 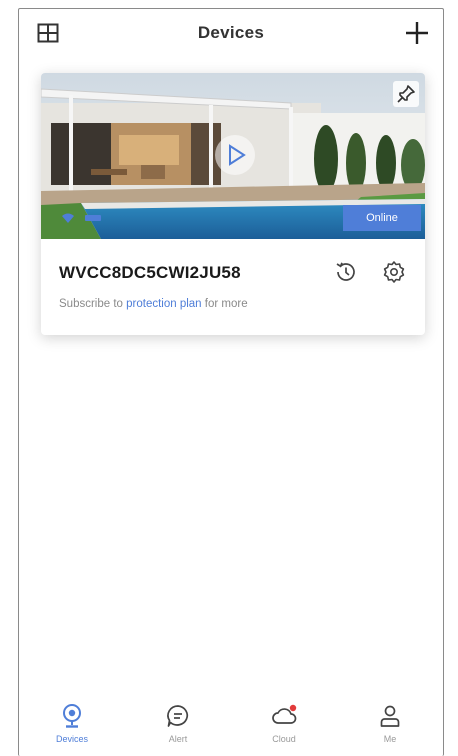 I want to click on history-icon, so click(x=346, y=272).